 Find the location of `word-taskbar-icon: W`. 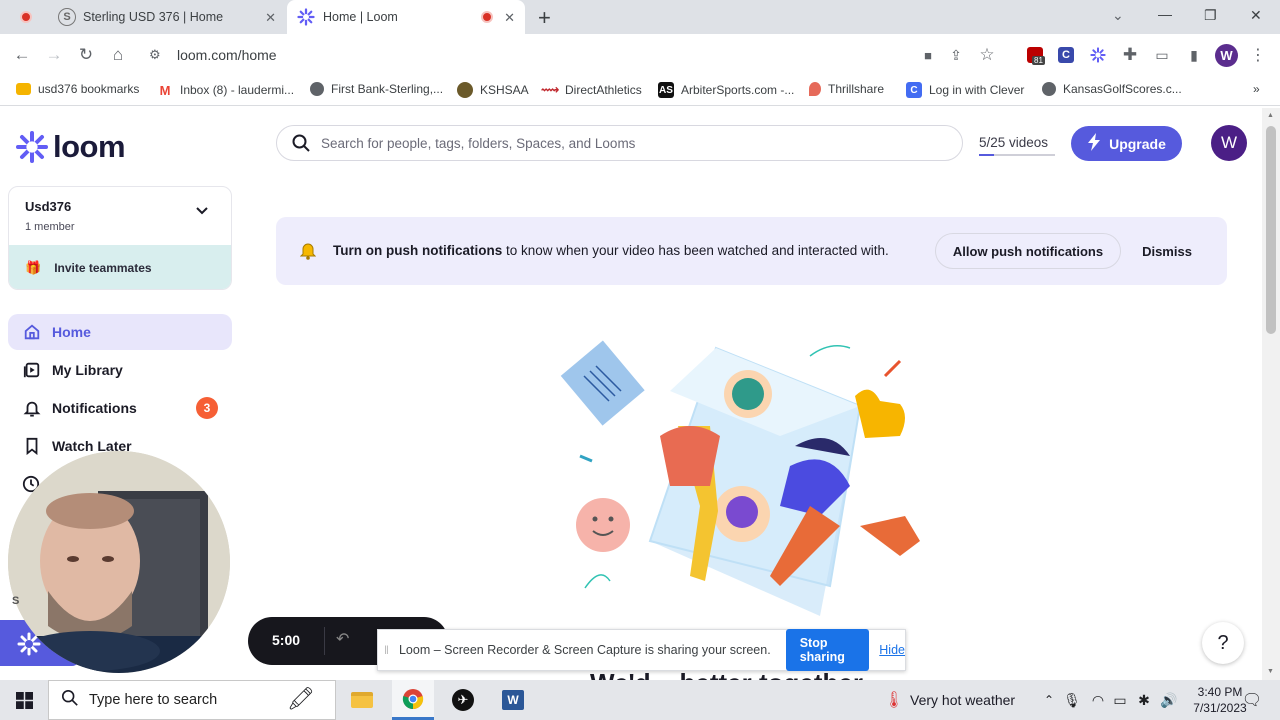

word-taskbar-icon: W is located at coordinates (513, 700).